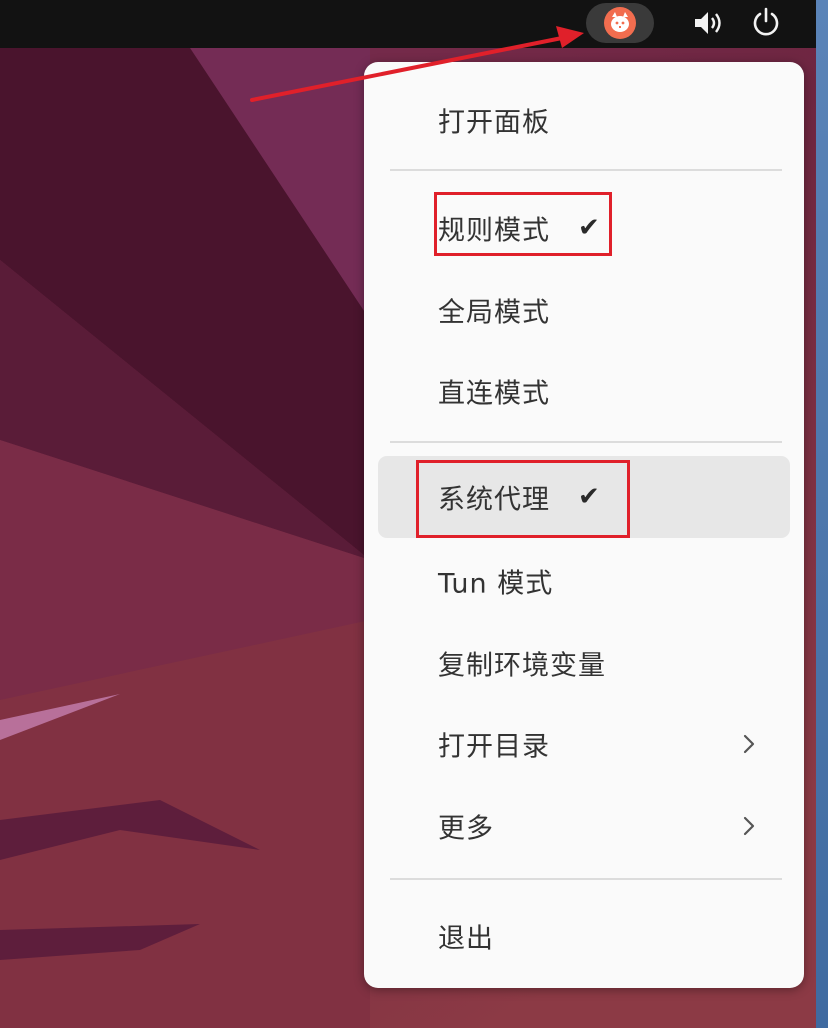 Image resolution: width=828 pixels, height=1028 pixels. I want to click on window-edge, so click(822, 514).